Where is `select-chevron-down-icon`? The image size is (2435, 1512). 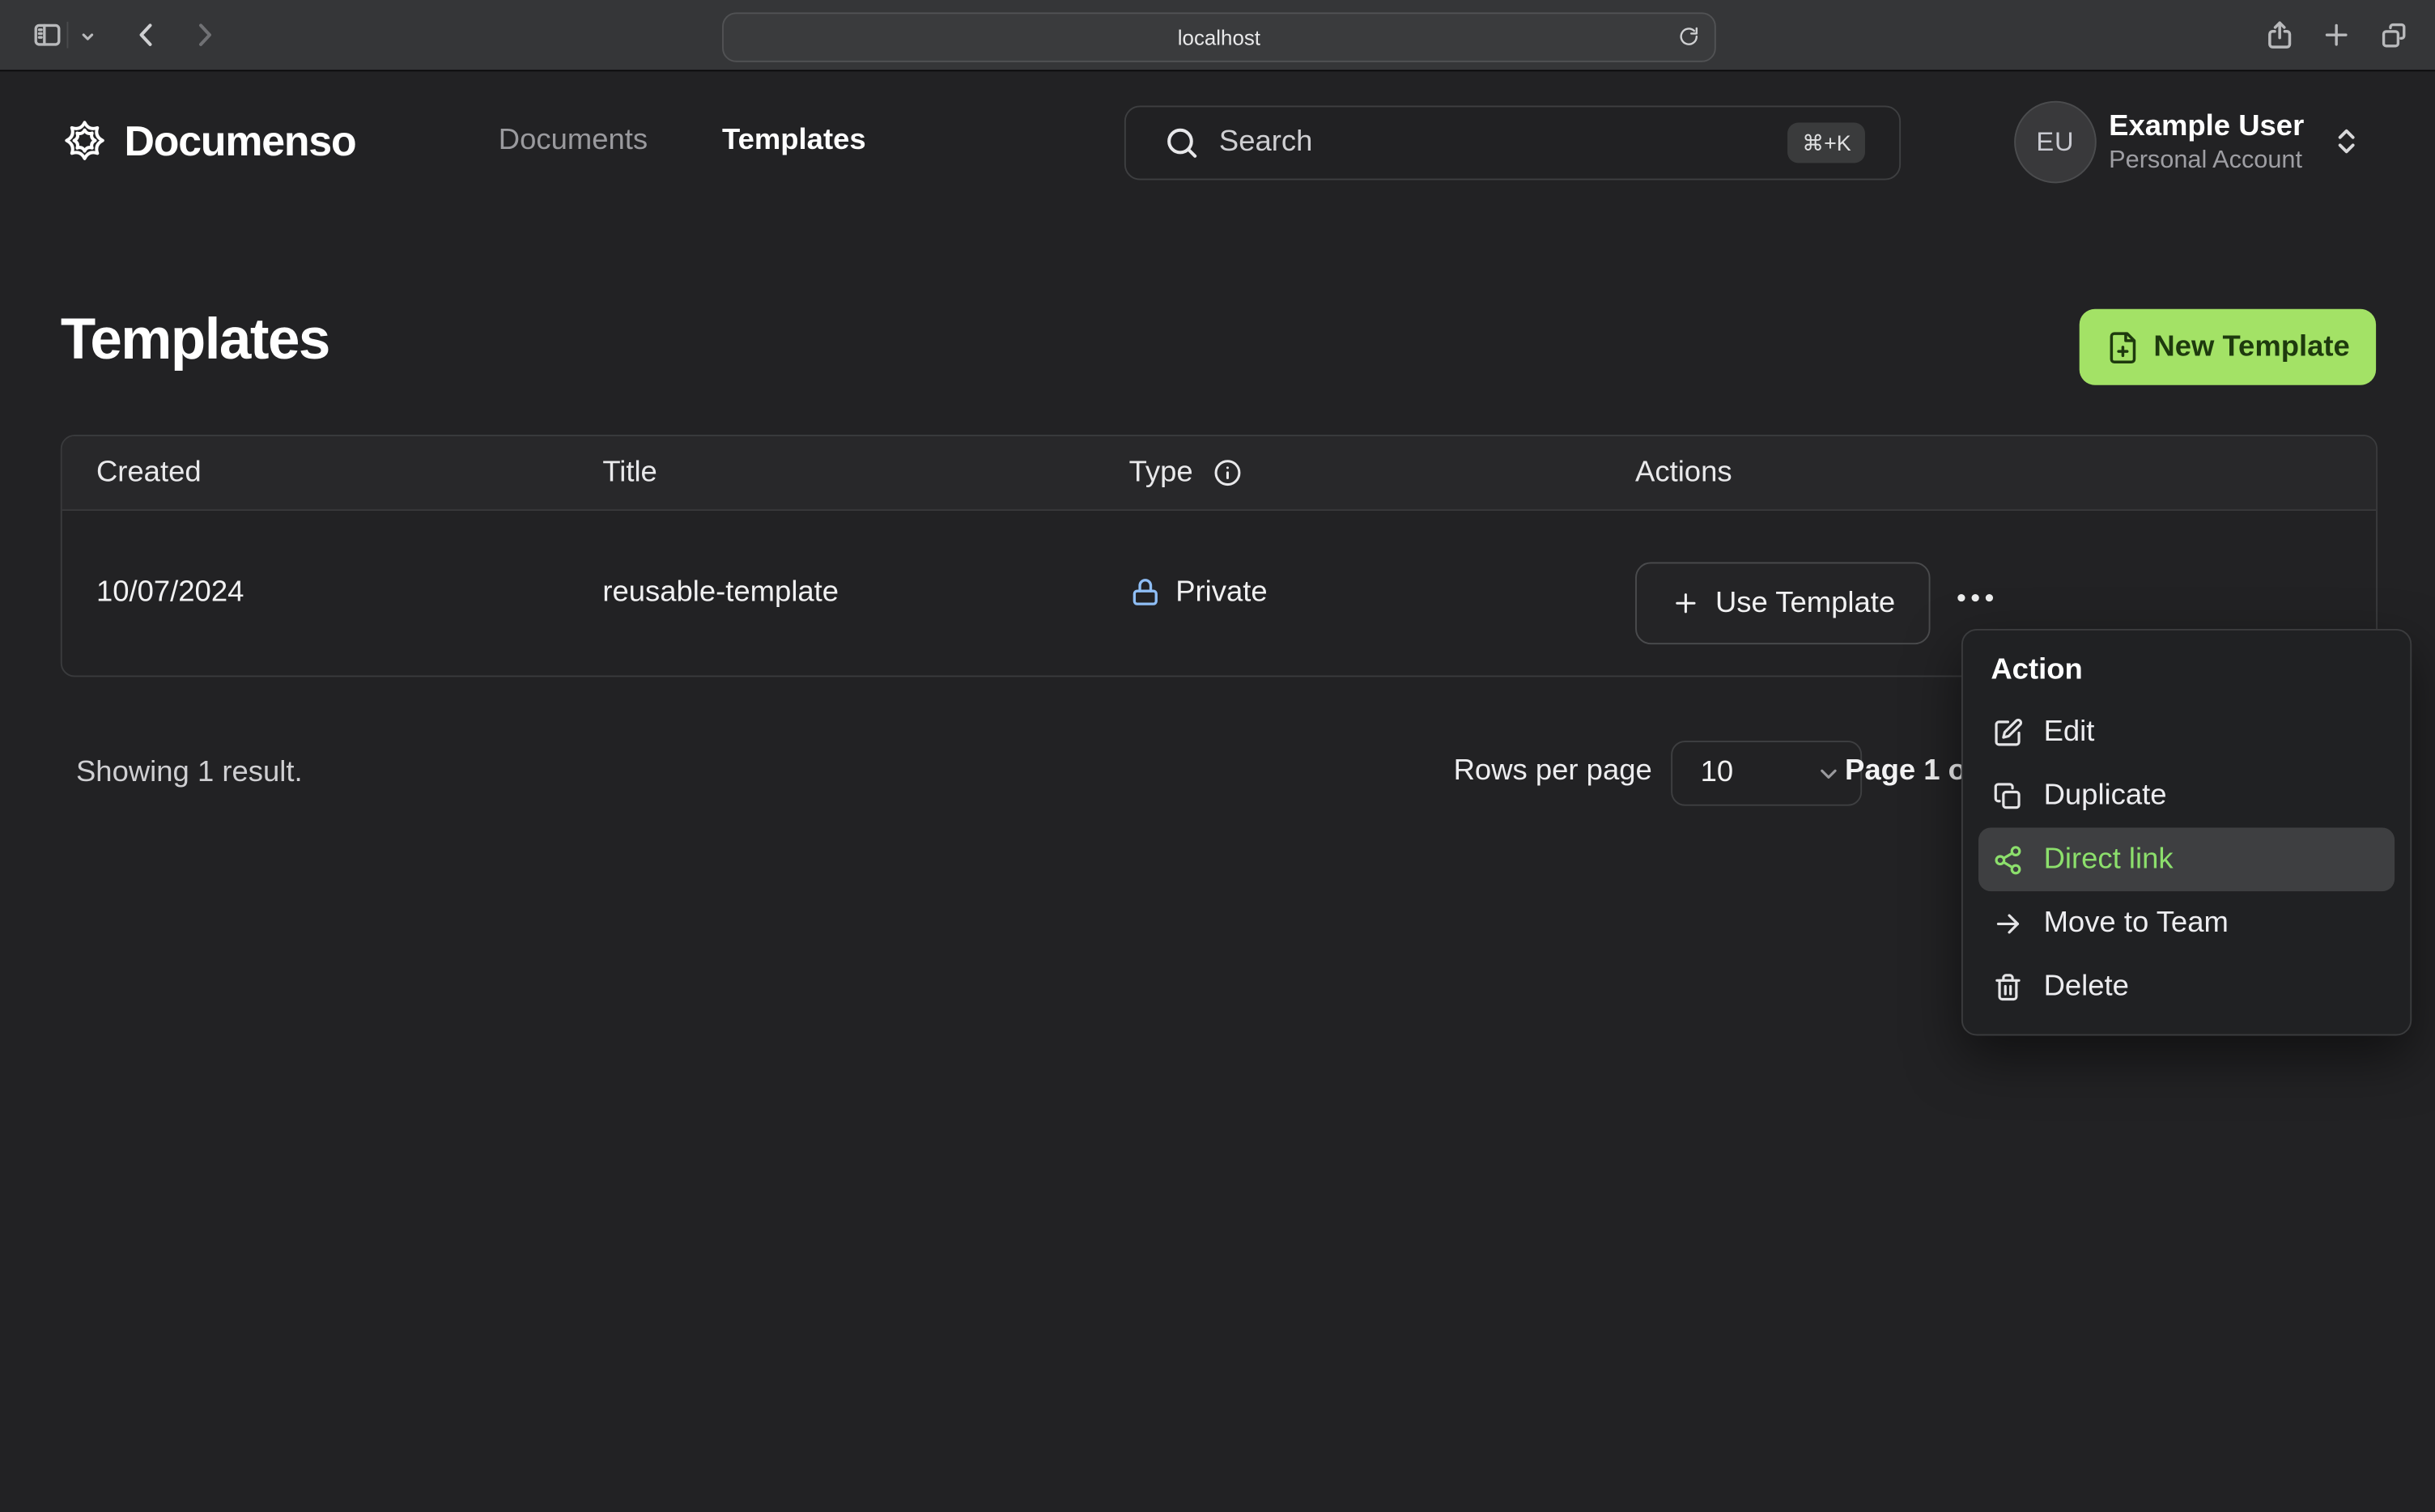
select-chevron-down-icon is located at coordinates (1829, 773).